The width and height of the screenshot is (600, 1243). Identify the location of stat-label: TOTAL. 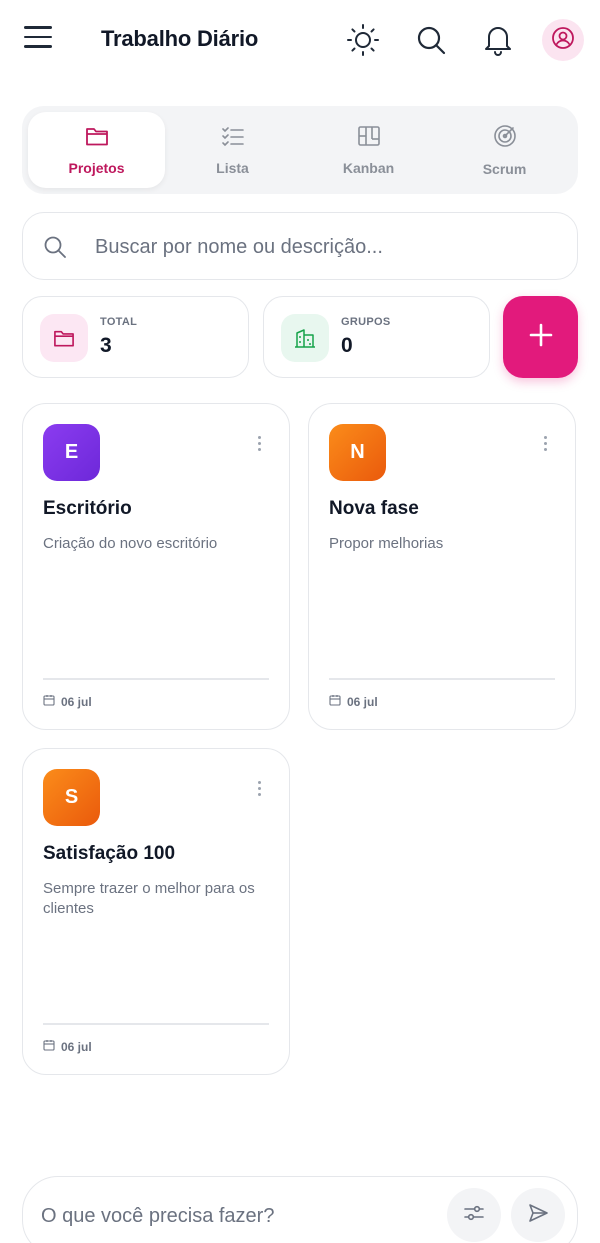
(119, 322).